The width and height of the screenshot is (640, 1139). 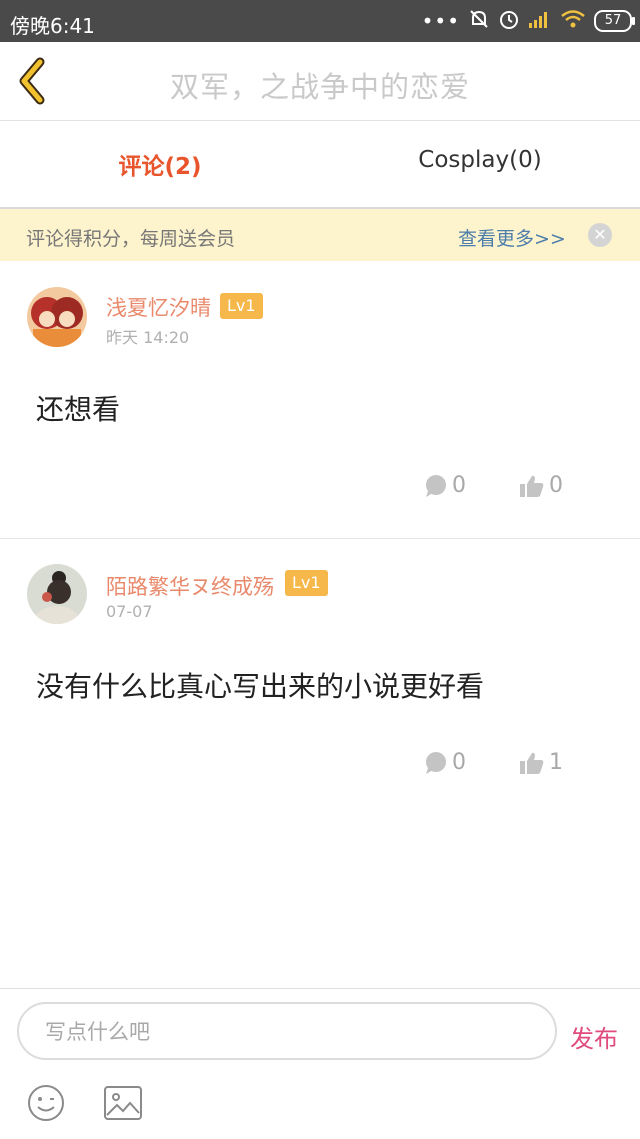 What do you see at coordinates (480, 160) in the screenshot?
I see `tab-cosplay: Cosplay(0)` at bounding box center [480, 160].